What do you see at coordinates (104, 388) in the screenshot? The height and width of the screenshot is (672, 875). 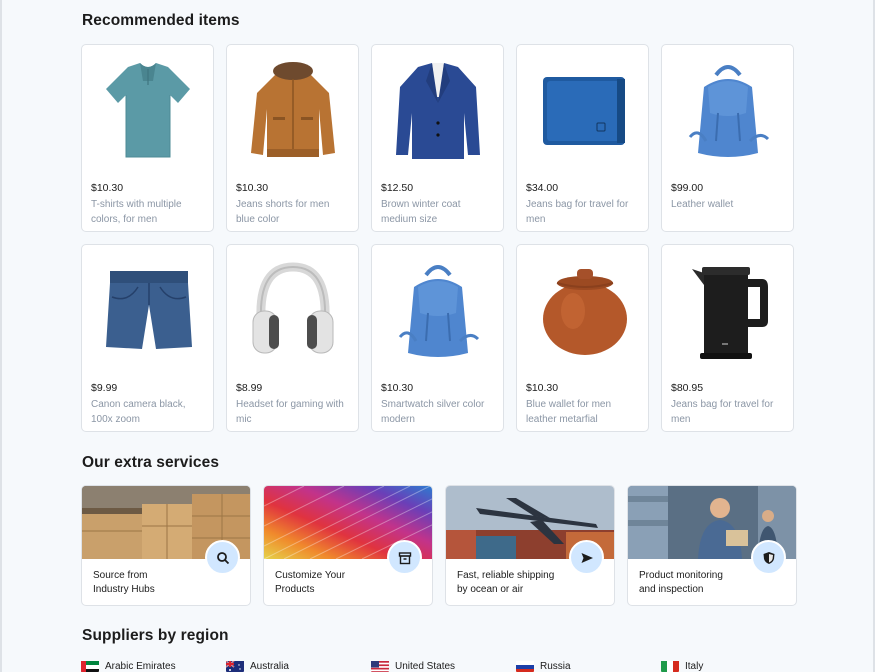 I see `product-price: $9.99` at bounding box center [104, 388].